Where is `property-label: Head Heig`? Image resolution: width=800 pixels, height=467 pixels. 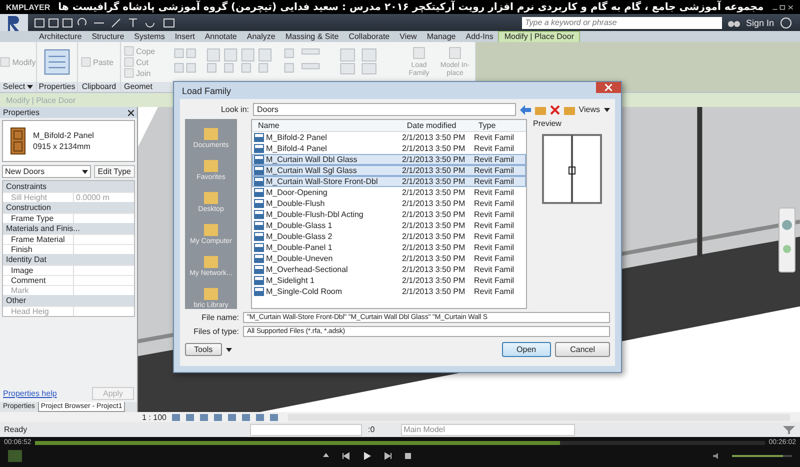
property-label: Head Heig is located at coordinates (38, 311).